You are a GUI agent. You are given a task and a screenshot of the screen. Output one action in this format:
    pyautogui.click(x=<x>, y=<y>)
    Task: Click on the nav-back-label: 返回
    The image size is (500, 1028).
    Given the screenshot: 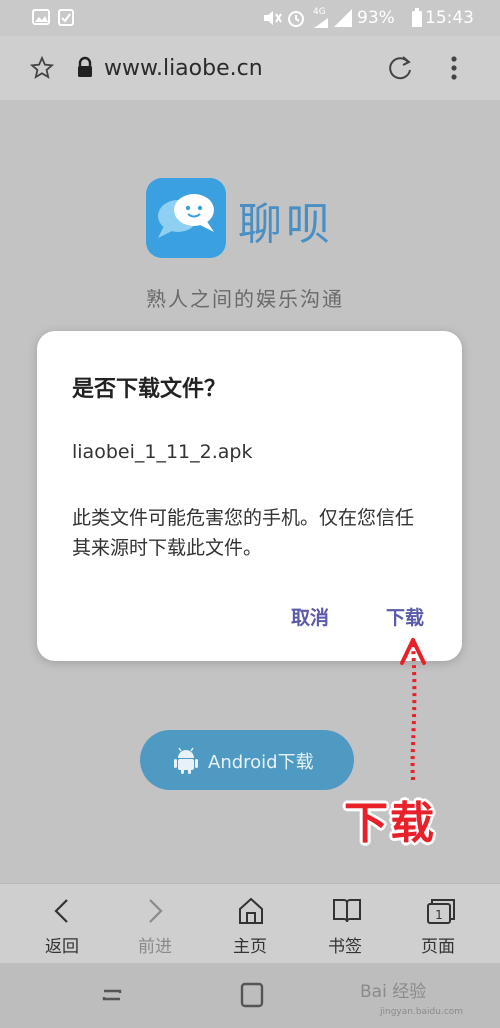 What is the action you would take?
    pyautogui.click(x=62, y=947)
    